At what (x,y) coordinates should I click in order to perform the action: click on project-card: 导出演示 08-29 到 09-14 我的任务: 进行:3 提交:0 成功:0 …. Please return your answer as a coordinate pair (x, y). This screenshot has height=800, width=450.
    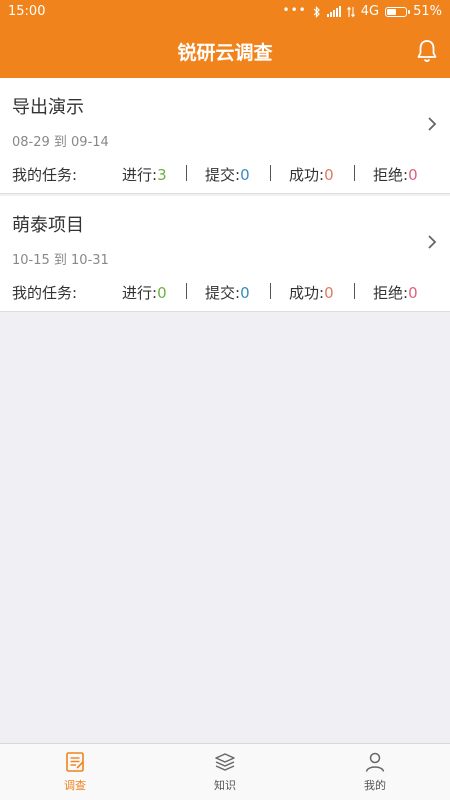
    Looking at the image, I should click on (225, 136).